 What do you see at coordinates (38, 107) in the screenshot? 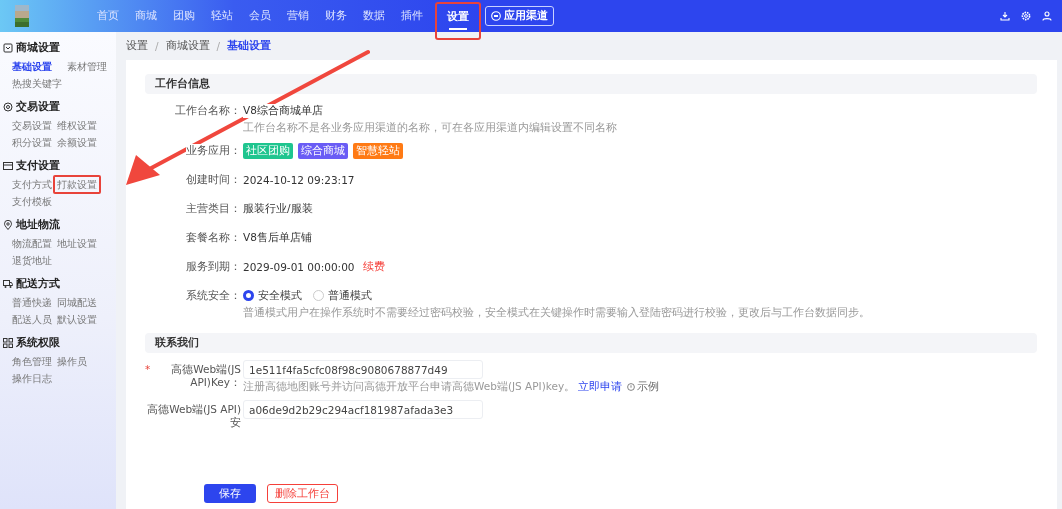
I see `sidebar-group-title: 交易设置` at bounding box center [38, 107].